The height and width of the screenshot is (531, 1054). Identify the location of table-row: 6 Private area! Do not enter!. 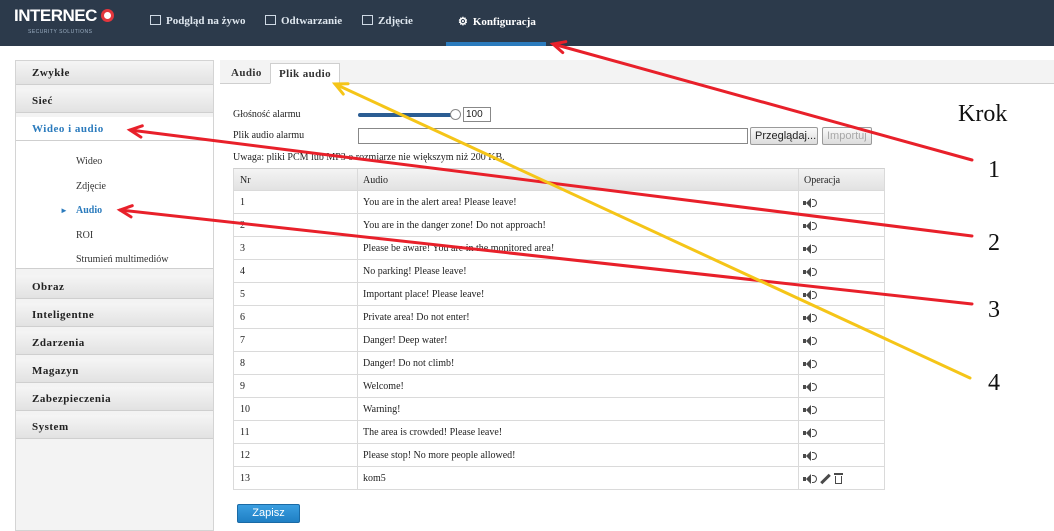
(559, 317).